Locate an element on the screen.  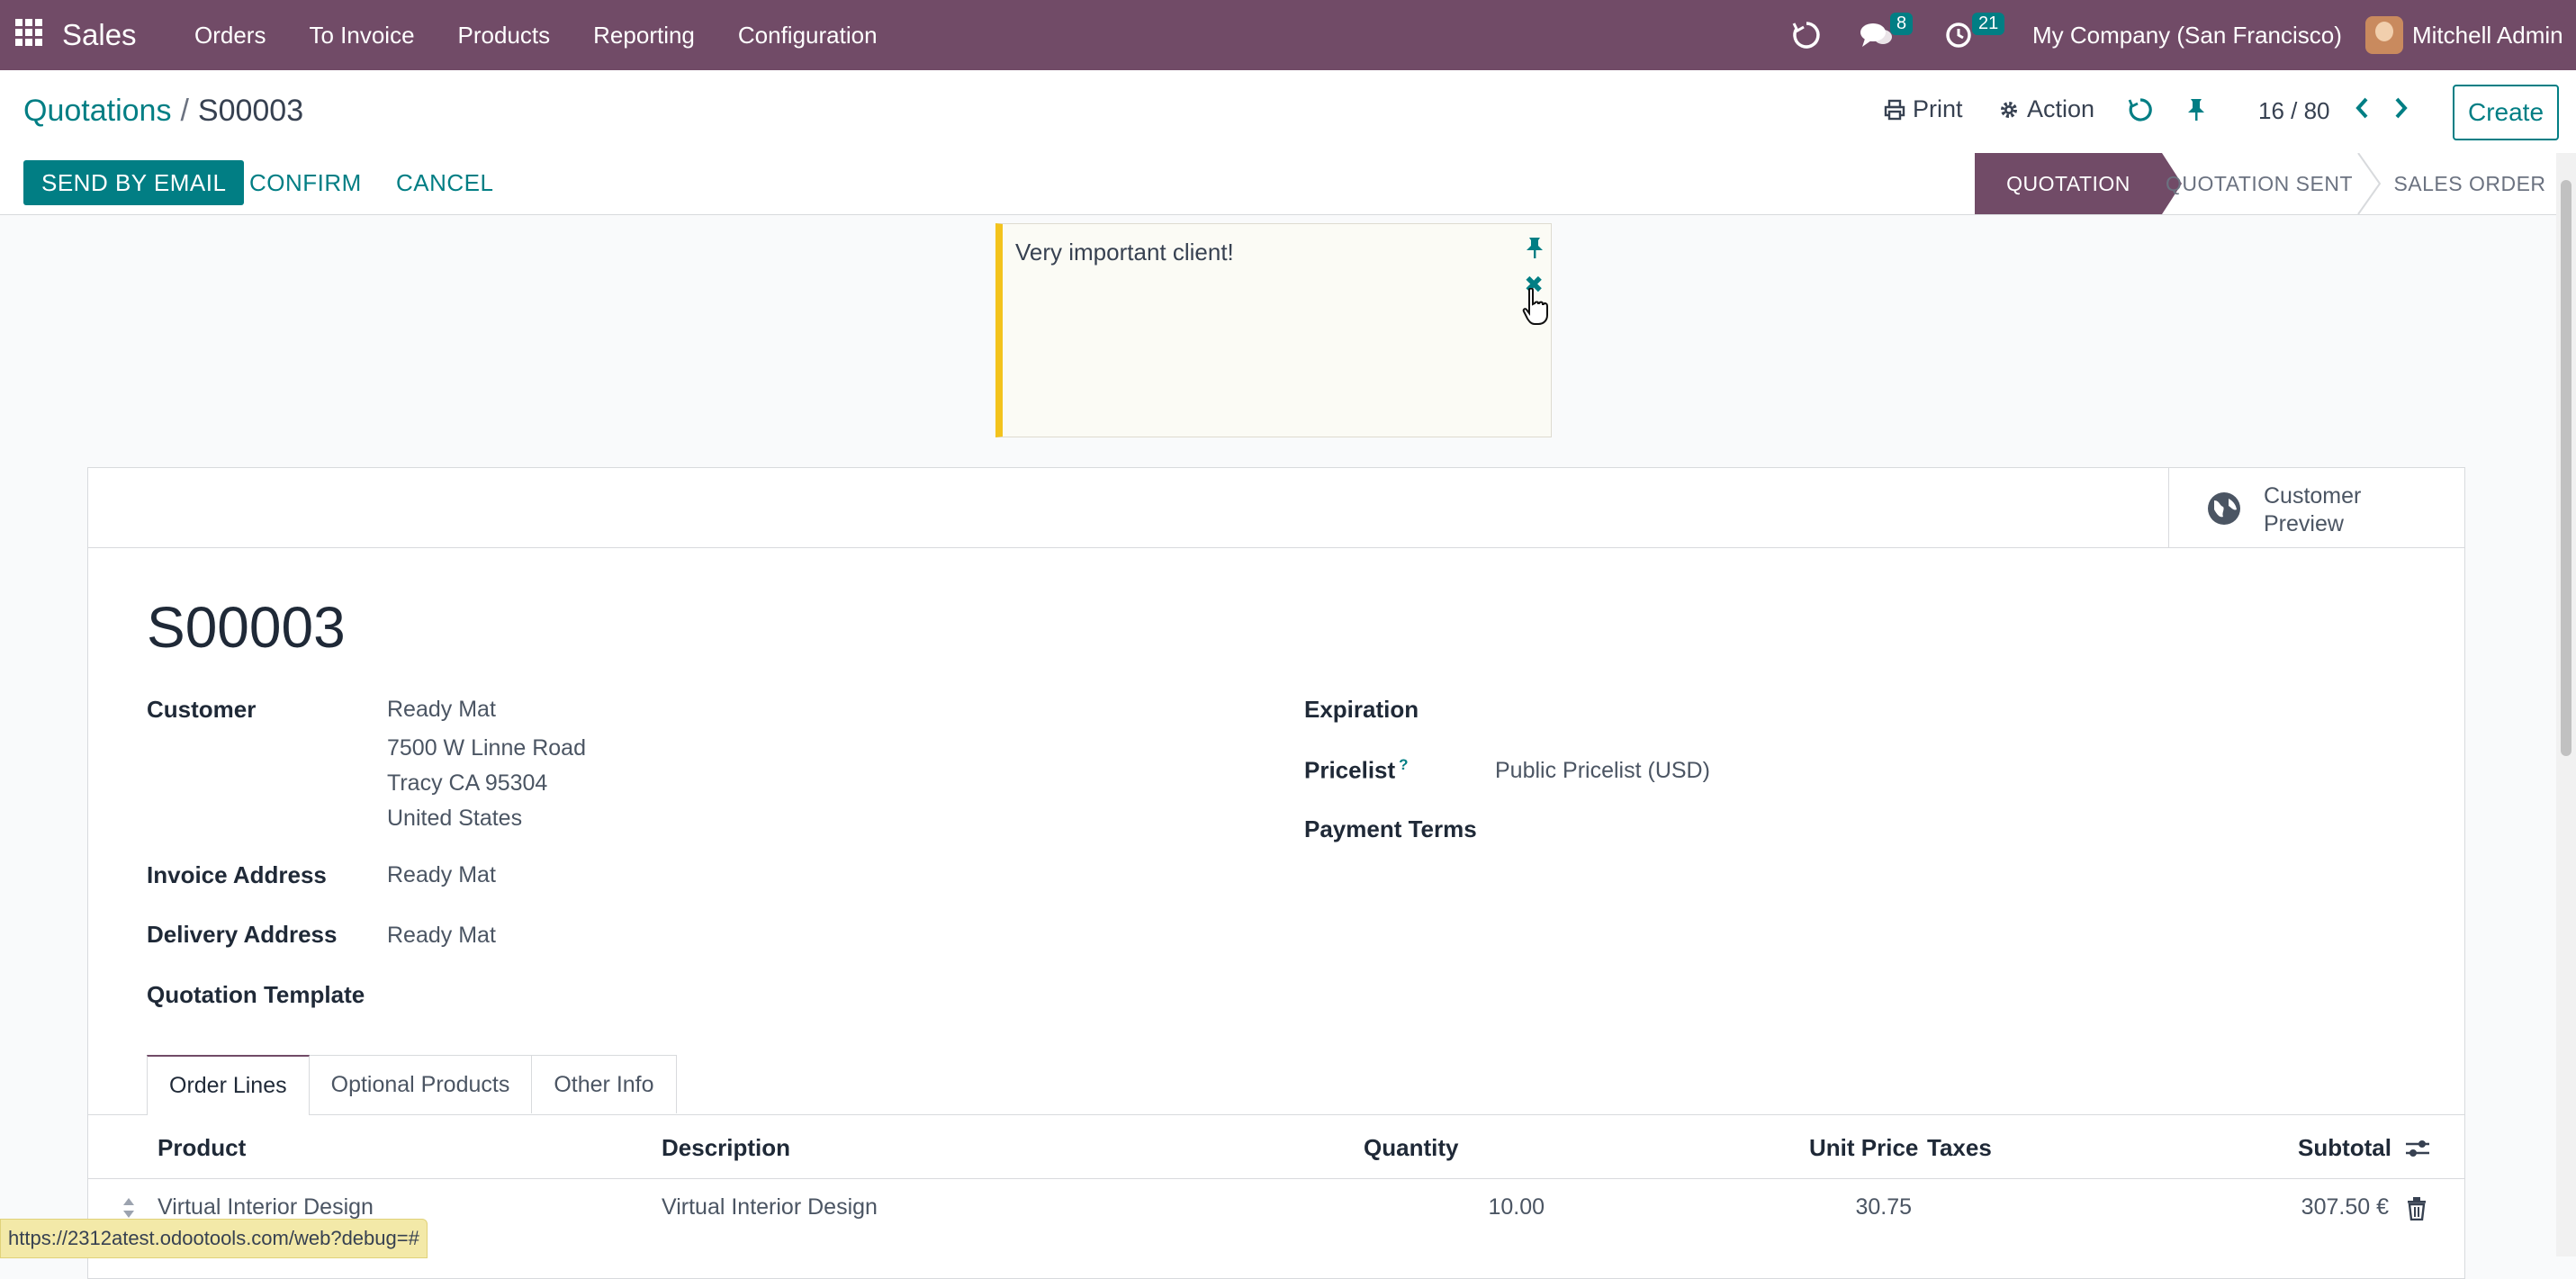
form-tabs: Order Lines Optional Products Other Info is located at coordinates (412, 1085).